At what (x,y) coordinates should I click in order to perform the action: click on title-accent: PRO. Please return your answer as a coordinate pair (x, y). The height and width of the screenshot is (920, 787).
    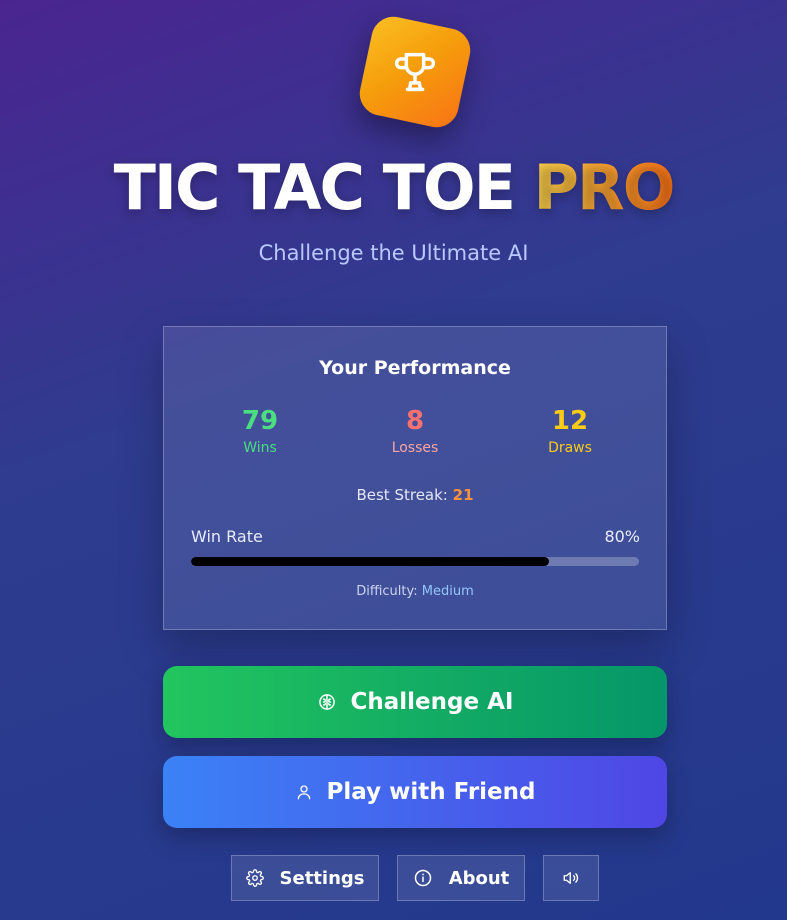
    Looking at the image, I should click on (604, 187).